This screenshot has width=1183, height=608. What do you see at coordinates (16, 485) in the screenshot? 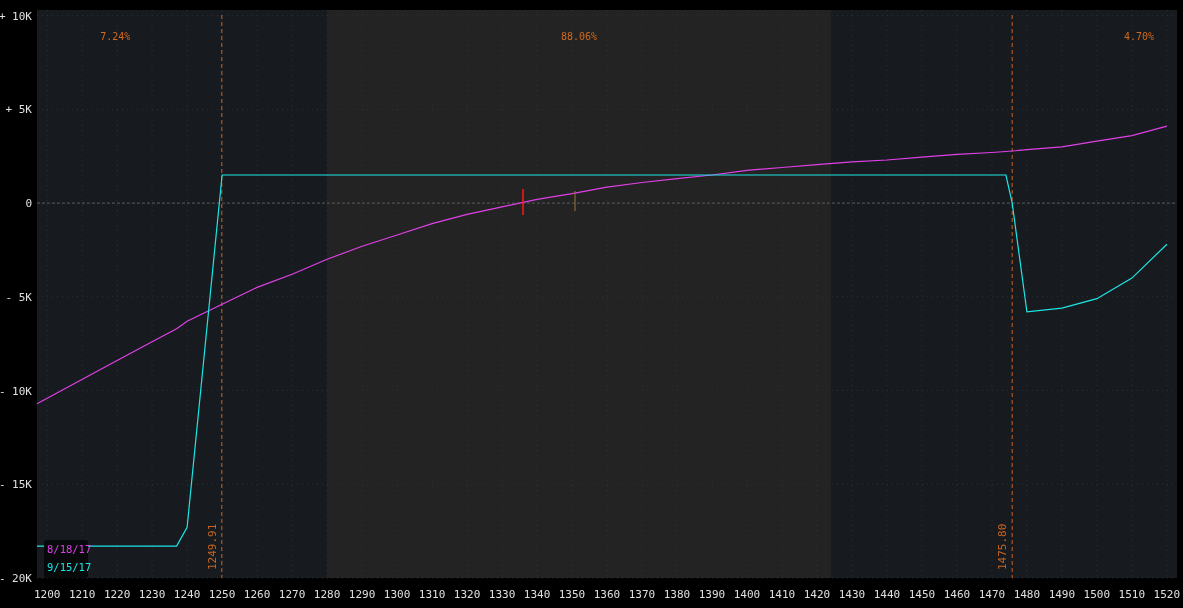
I see `axis-tick-label: - 15K` at bounding box center [16, 485].